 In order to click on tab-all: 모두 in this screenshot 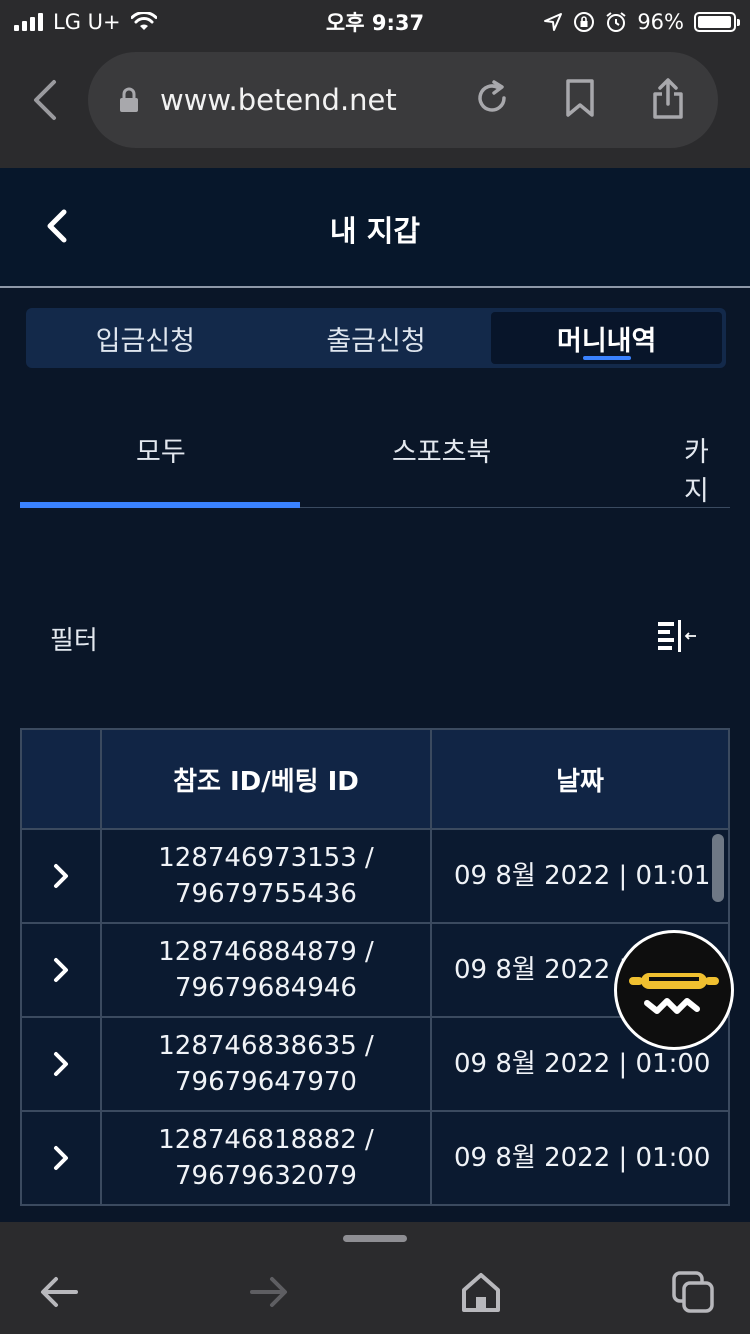, I will do `click(161, 449)`.